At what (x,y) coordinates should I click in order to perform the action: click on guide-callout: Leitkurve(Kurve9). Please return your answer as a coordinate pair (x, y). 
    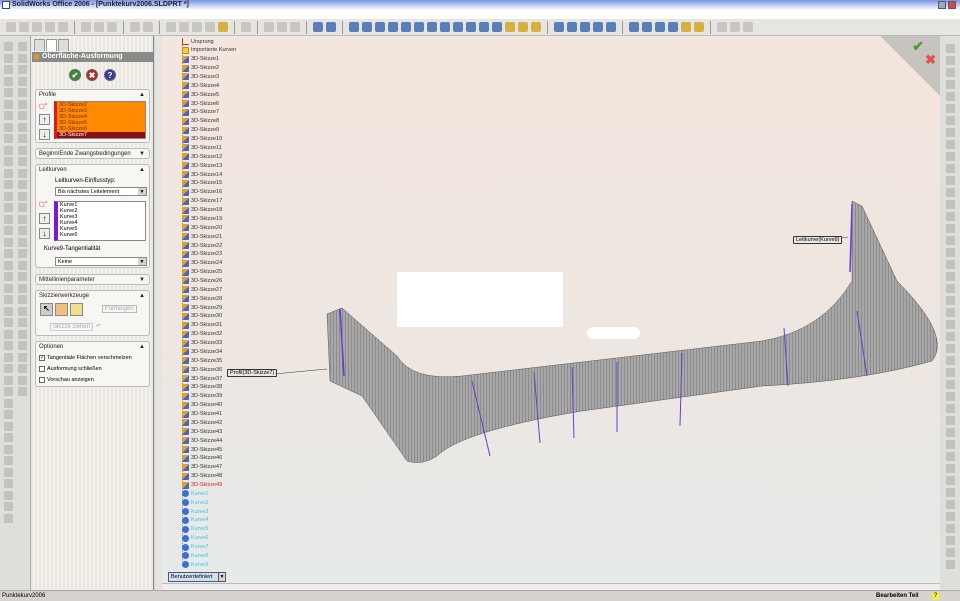
    Looking at the image, I should click on (818, 240).